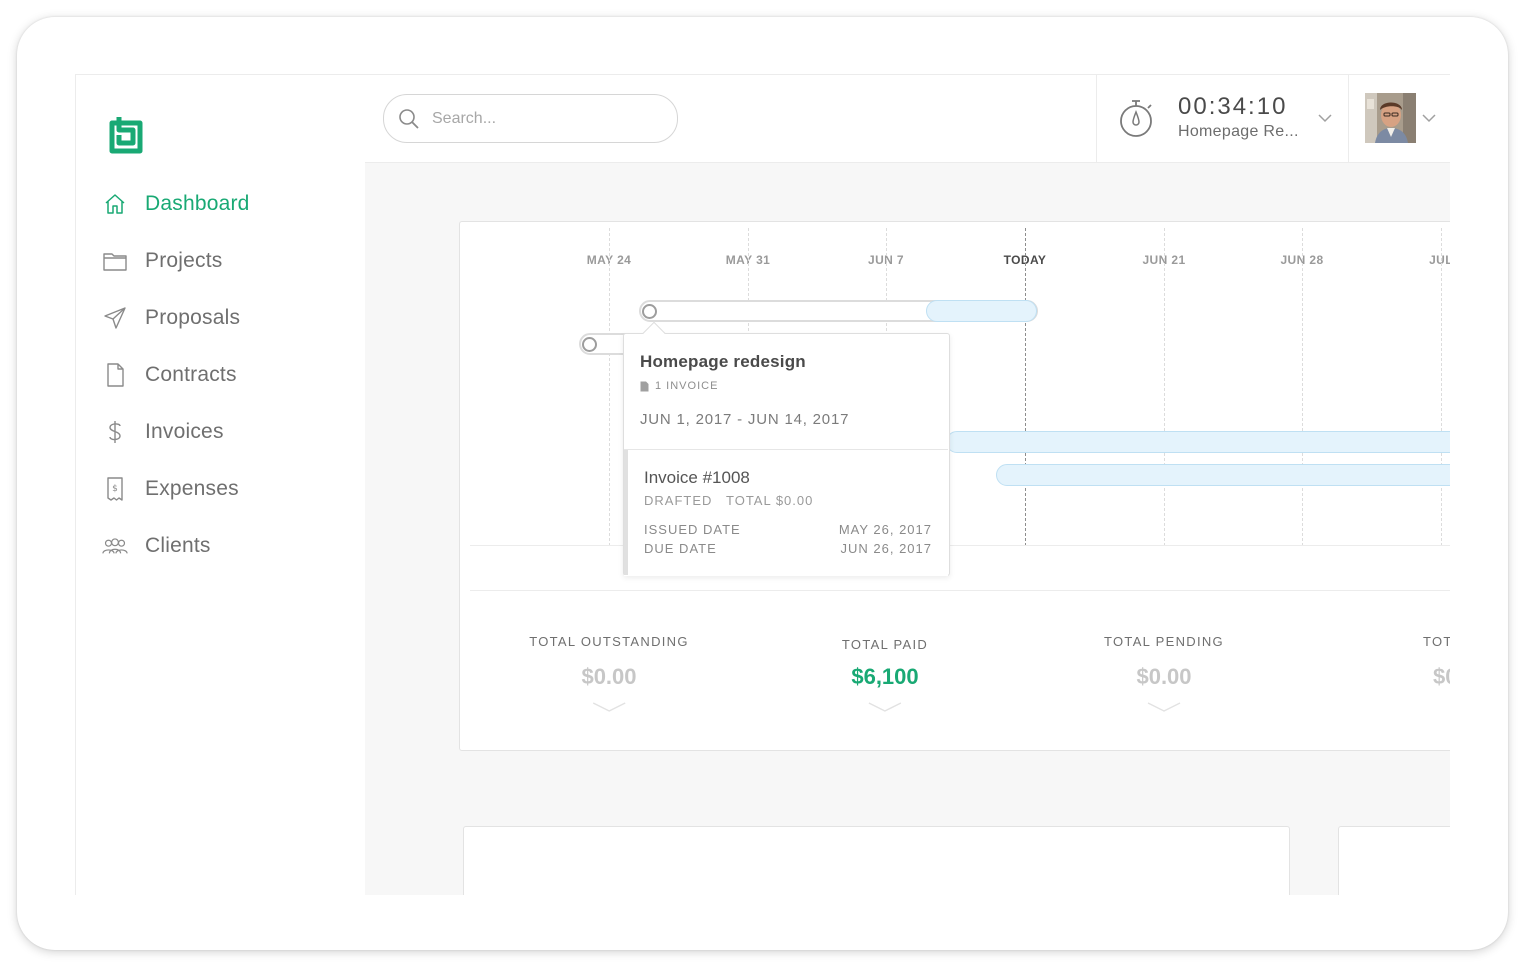  I want to click on total-value: $0.(, so click(1441, 676).